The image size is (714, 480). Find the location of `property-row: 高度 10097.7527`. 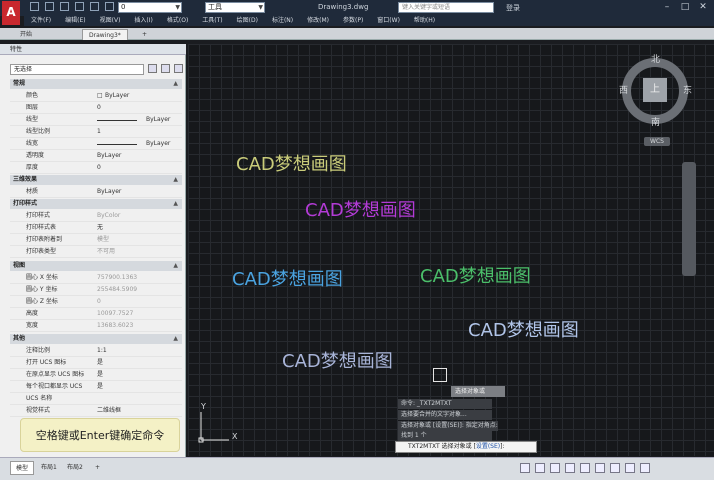

property-row: 高度 10097.7527 is located at coordinates (96, 314).